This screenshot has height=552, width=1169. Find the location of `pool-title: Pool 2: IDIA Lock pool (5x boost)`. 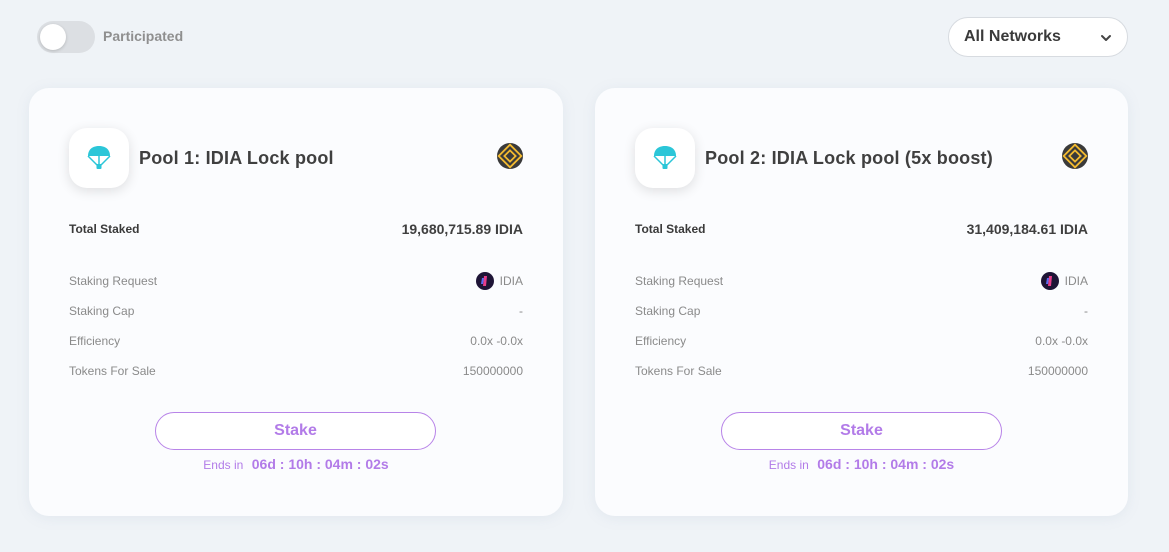

pool-title: Pool 2: IDIA Lock pool (5x boost) is located at coordinates (849, 158).